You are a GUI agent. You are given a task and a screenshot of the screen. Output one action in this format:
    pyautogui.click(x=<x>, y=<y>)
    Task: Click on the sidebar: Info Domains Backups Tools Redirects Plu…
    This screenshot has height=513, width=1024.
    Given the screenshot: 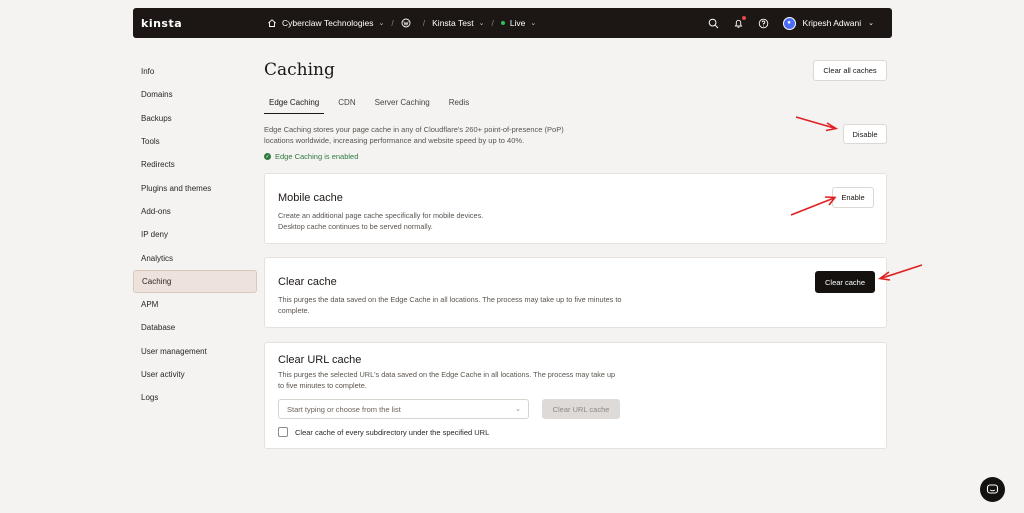 What is the action you would take?
    pyautogui.click(x=195, y=234)
    